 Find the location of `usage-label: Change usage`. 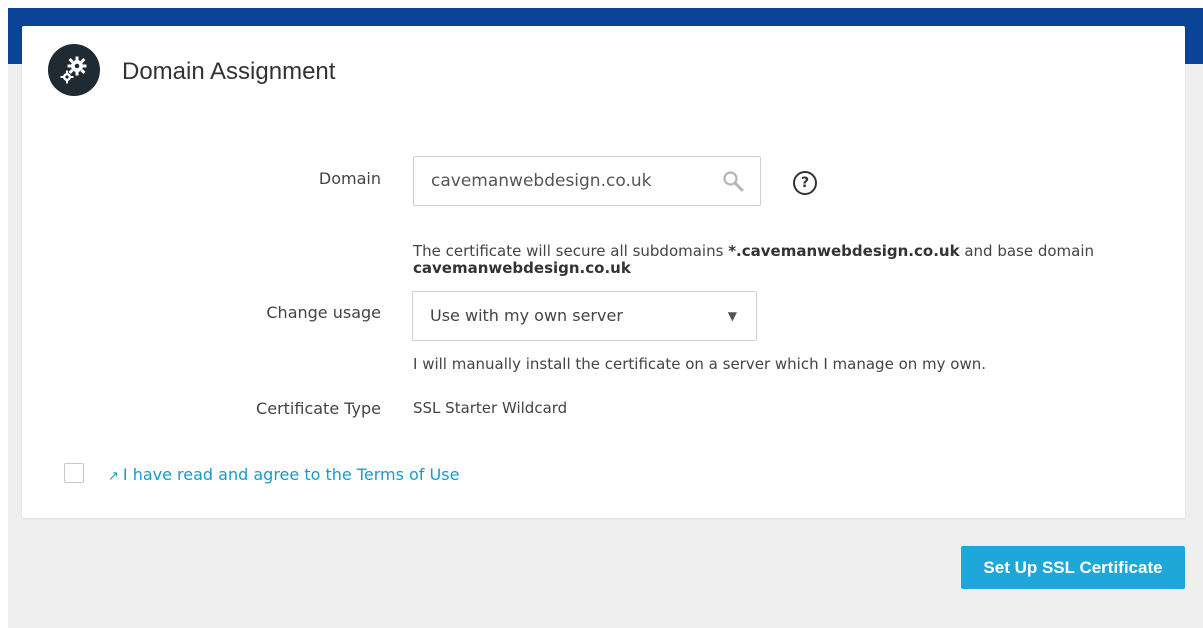

usage-label: Change usage is located at coordinates (323, 312).